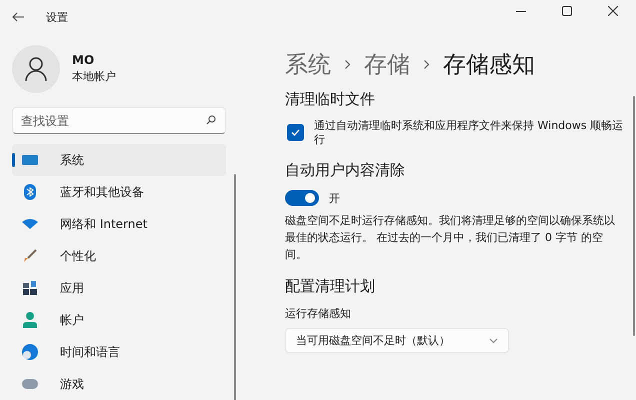 The height and width of the screenshot is (400, 636). What do you see at coordinates (30, 288) in the screenshot?
I see `apps-icon` at bounding box center [30, 288].